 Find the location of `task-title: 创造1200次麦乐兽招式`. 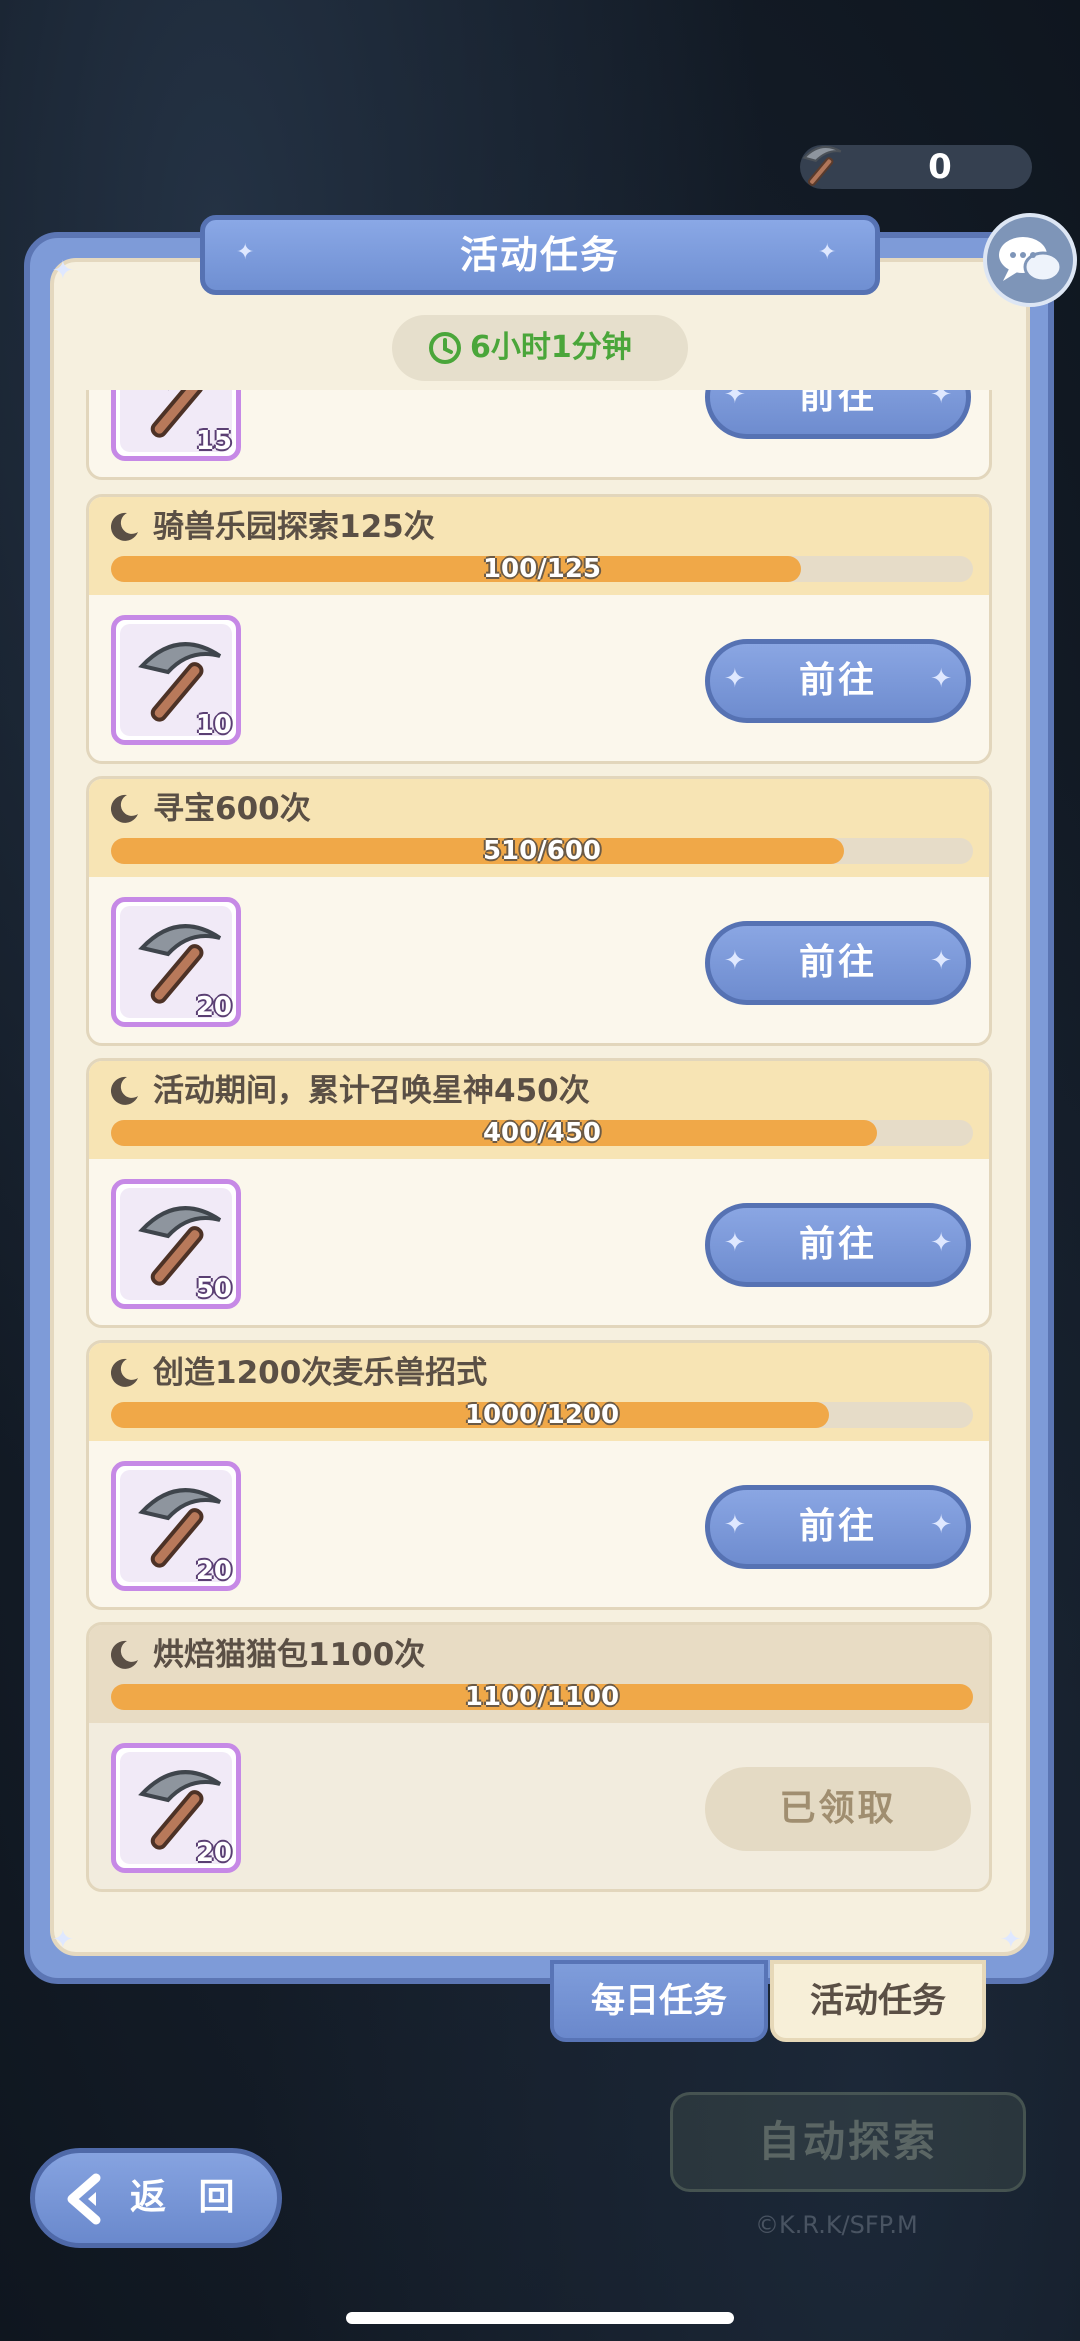

task-title: 创造1200次麦乐兽招式 is located at coordinates (320, 1373).